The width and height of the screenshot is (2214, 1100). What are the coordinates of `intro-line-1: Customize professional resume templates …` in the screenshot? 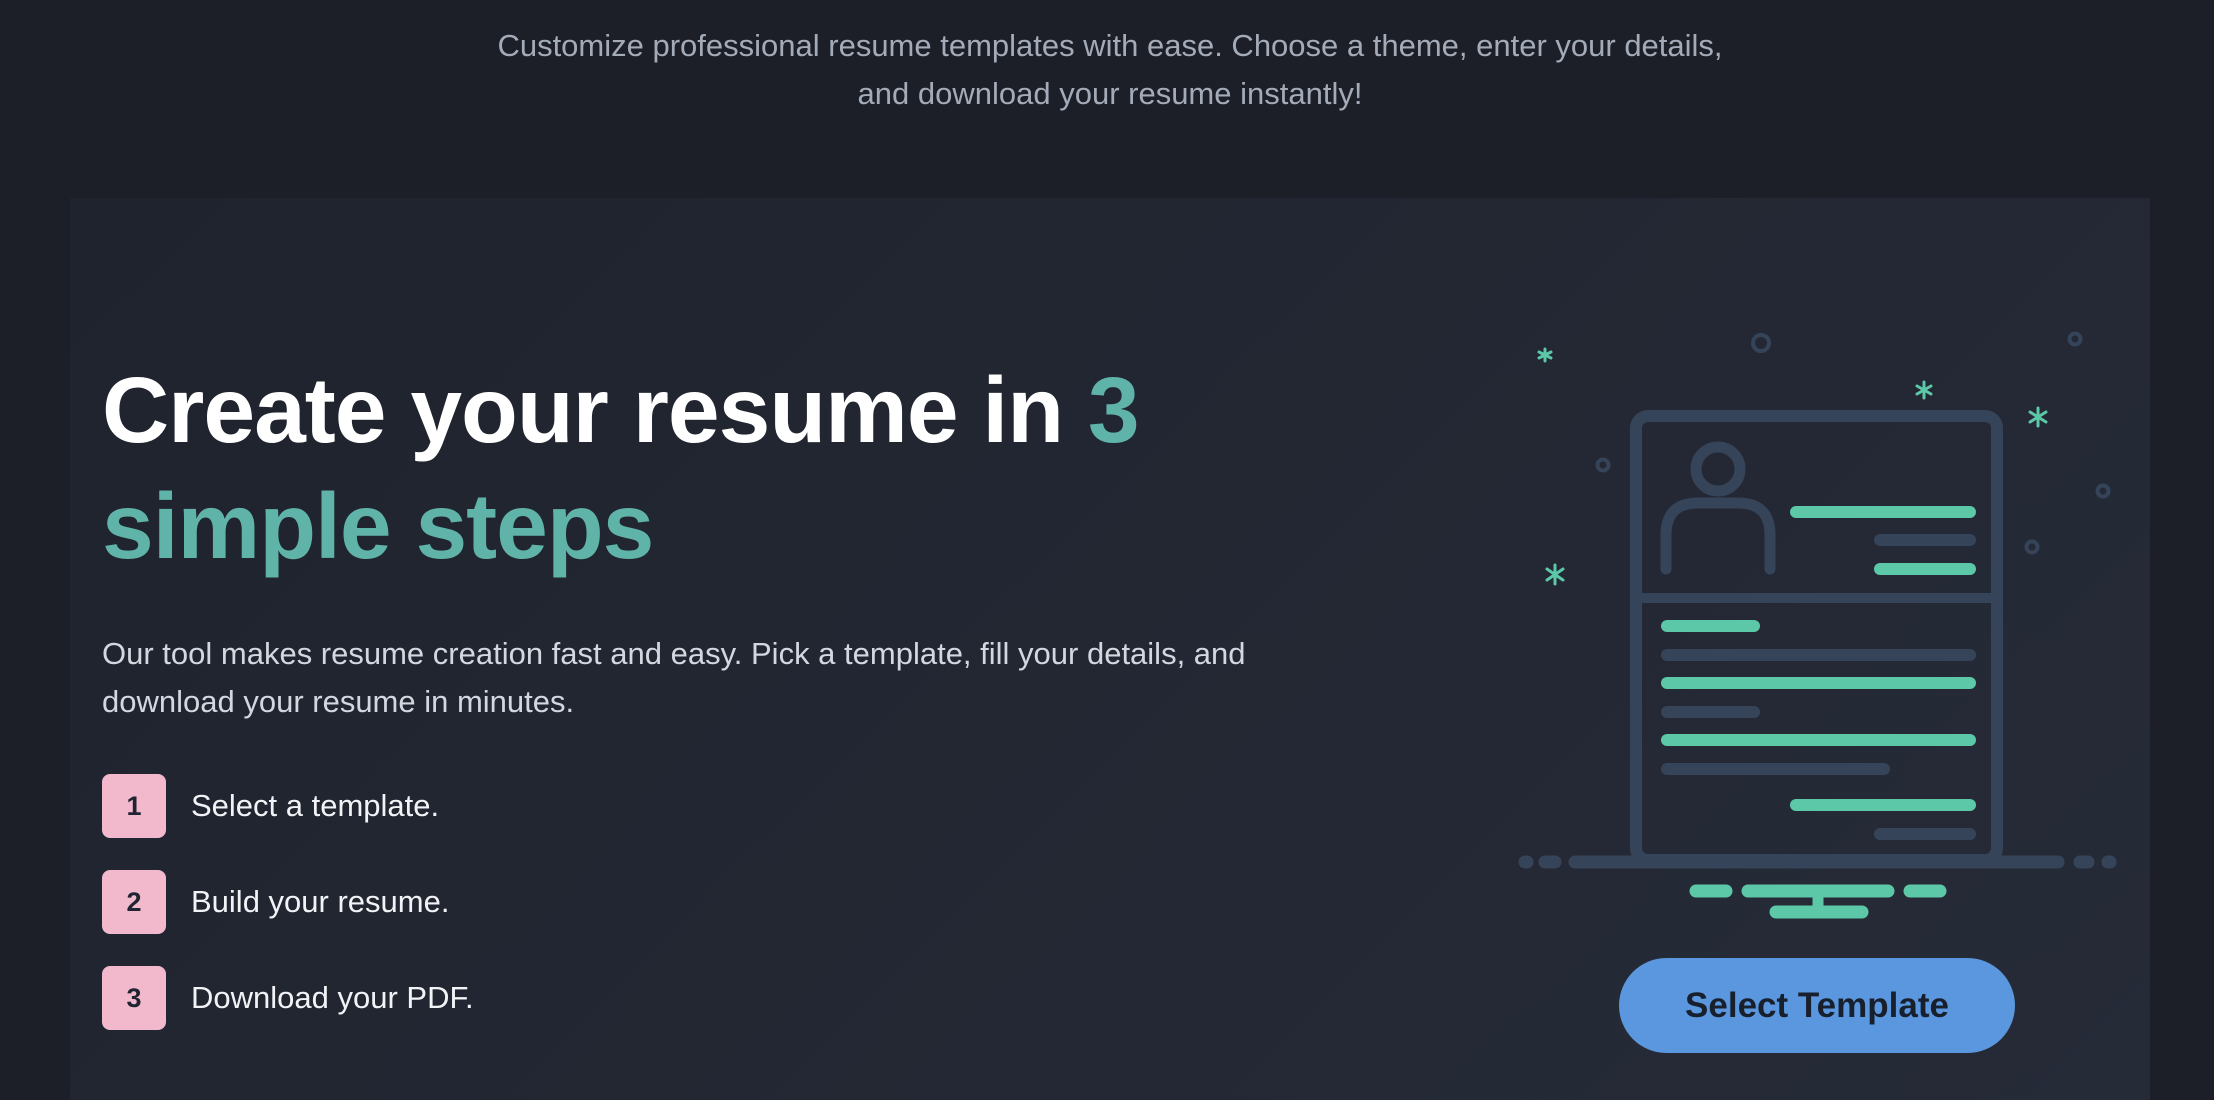 It's located at (1110, 45).